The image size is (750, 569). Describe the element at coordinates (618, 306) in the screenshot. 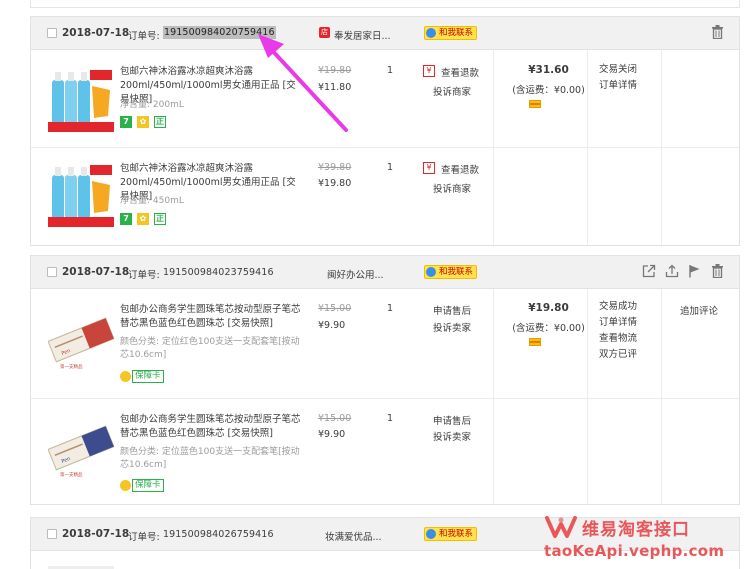

I see `order-status: 交易成功` at that location.